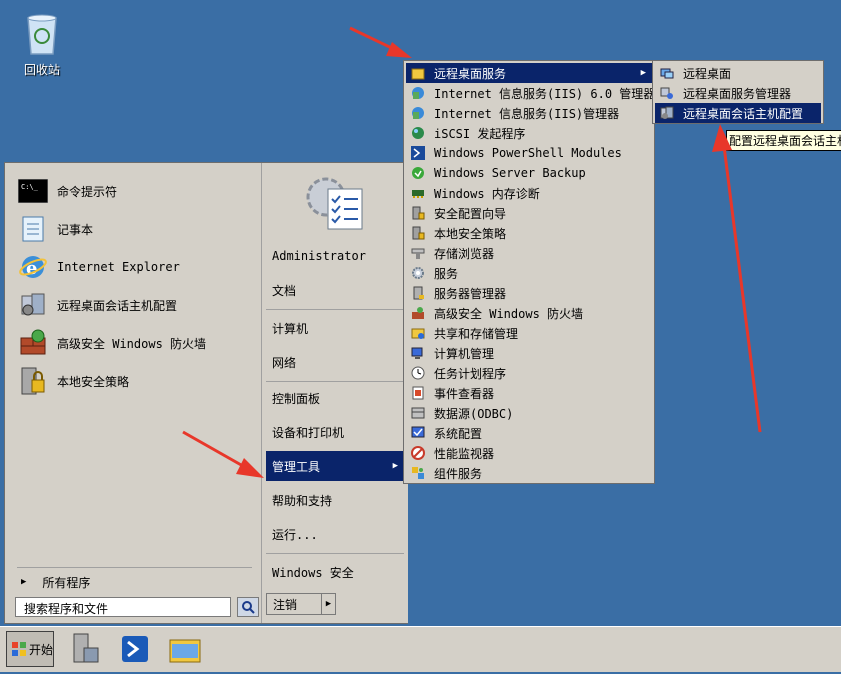  What do you see at coordinates (529, 213) in the screenshot?
I see `admin-item-scw: 安全配置向导` at bounding box center [529, 213].